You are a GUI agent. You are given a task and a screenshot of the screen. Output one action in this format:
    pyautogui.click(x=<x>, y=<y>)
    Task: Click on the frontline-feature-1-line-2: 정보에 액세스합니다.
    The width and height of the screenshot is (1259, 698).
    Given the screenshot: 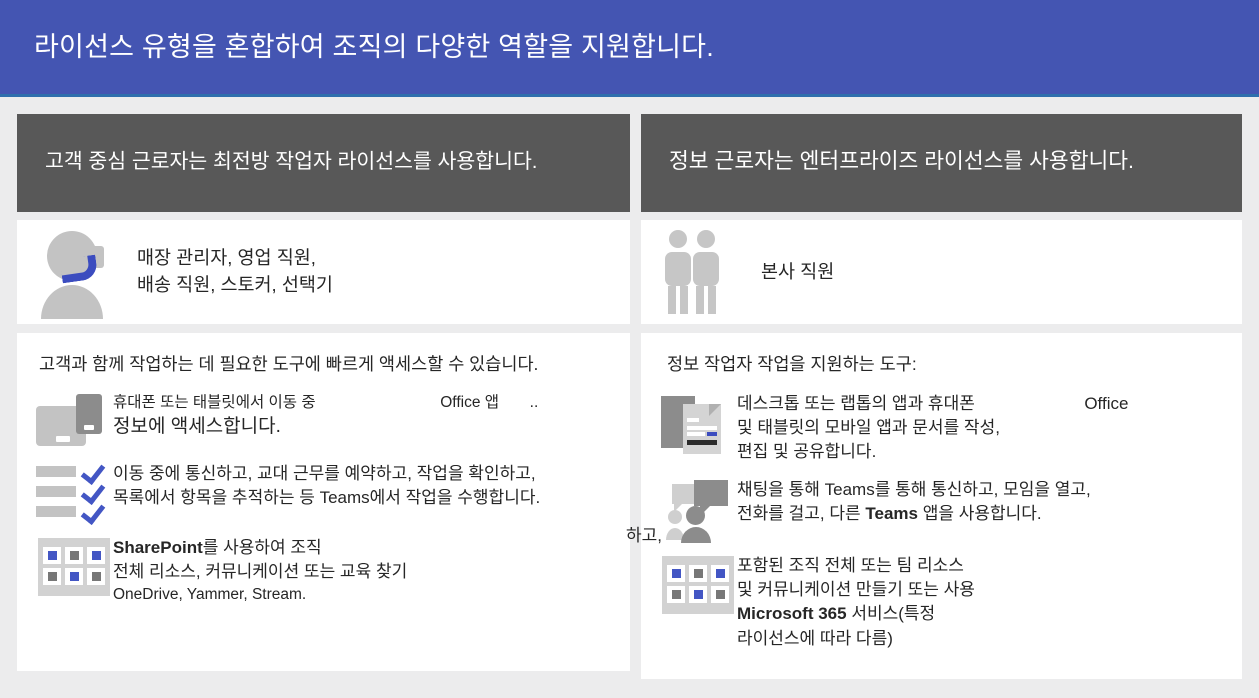 What is the action you would take?
    pyautogui.click(x=197, y=426)
    